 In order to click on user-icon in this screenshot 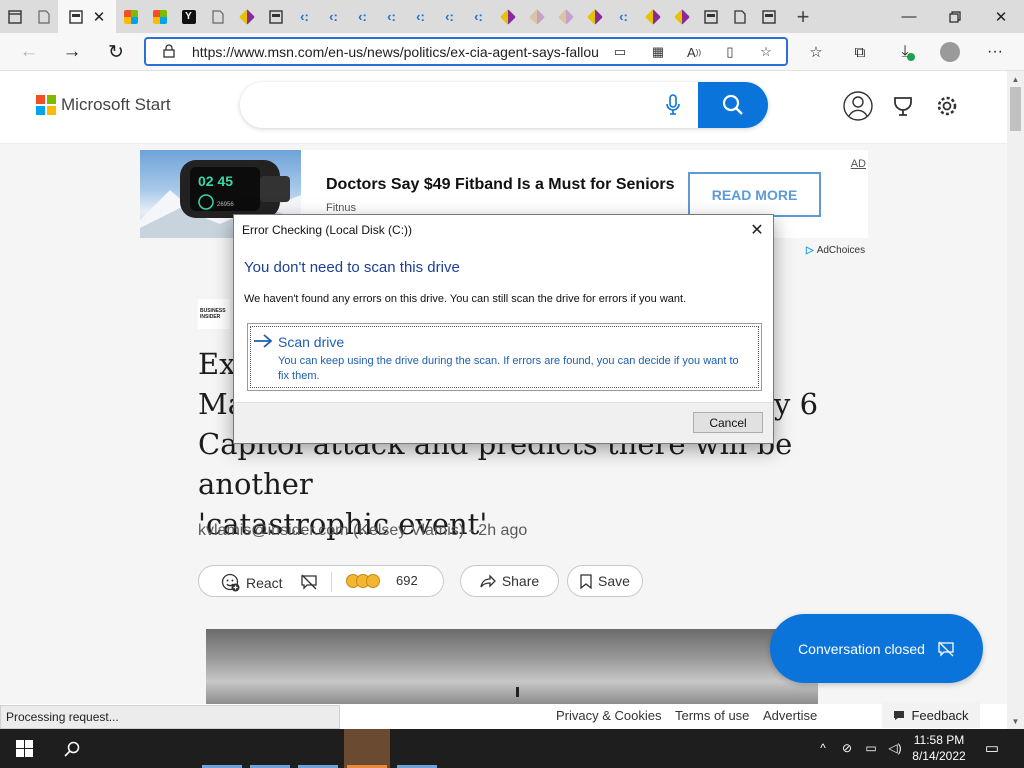, I will do `click(858, 106)`.